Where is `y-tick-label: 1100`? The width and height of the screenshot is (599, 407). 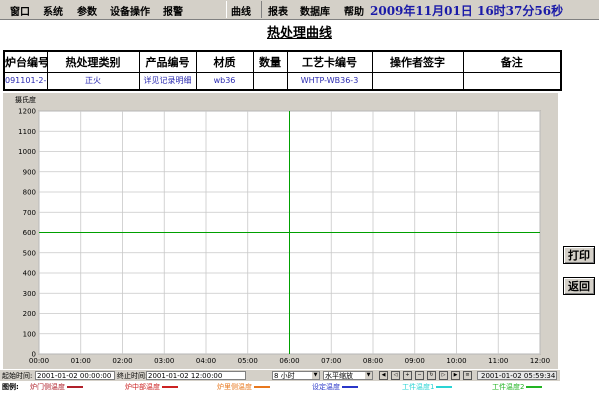
y-tick-label: 1100 is located at coordinates (27, 132).